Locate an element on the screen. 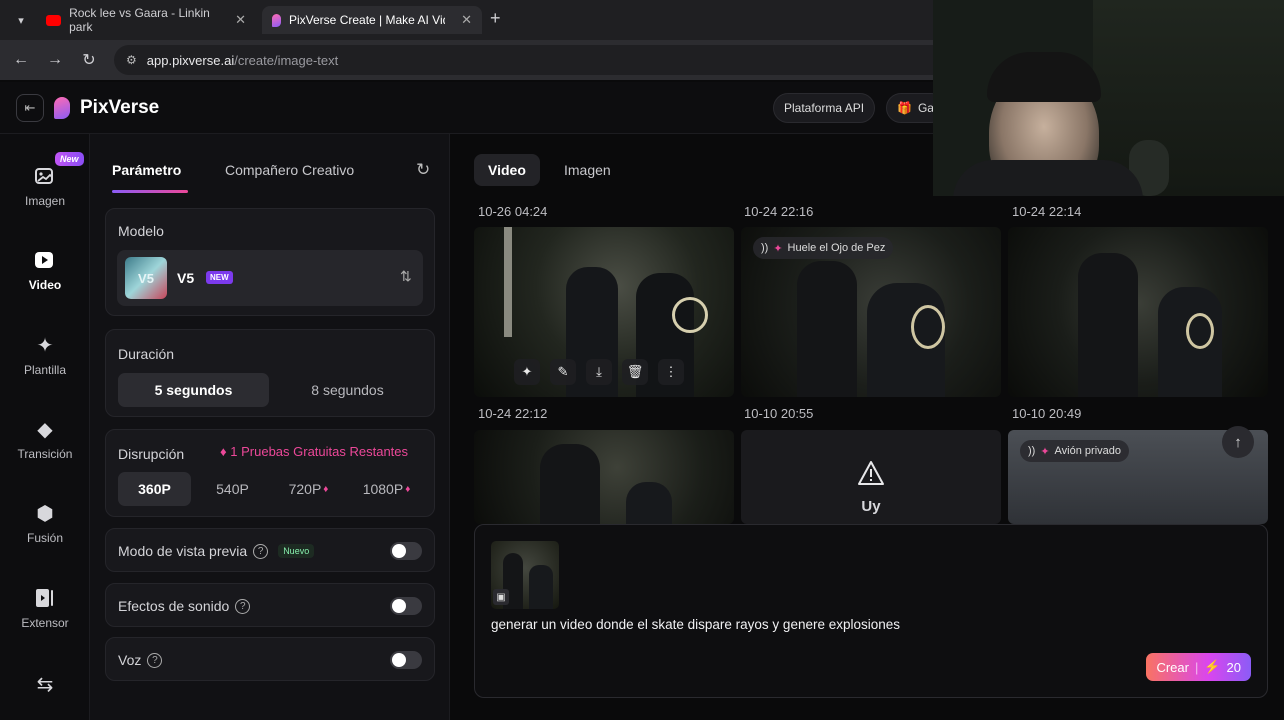 This screenshot has height=720, width=1284. sidebar-item-video: Video is located at coordinates (45, 270).